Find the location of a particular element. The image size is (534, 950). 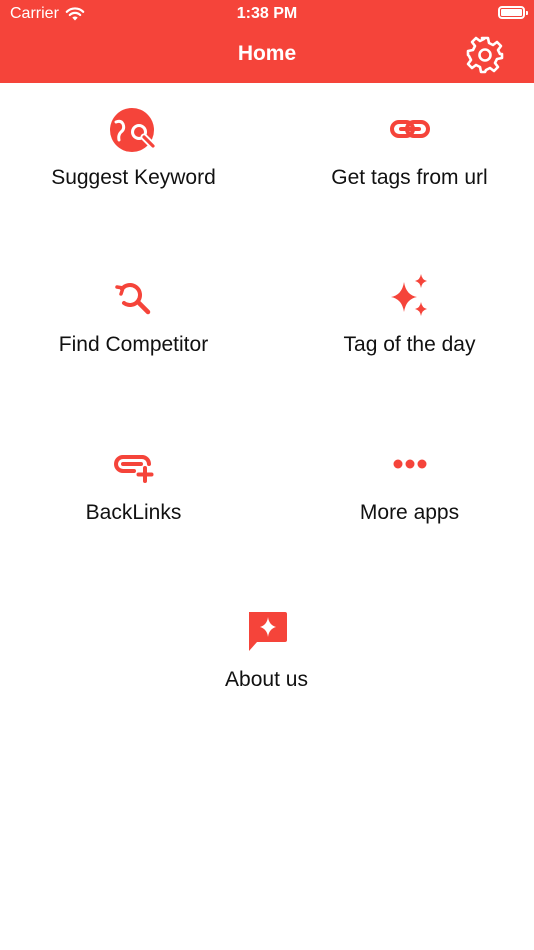

app-header: Carrier 1:38 PM Home is located at coordinates (267, 41).